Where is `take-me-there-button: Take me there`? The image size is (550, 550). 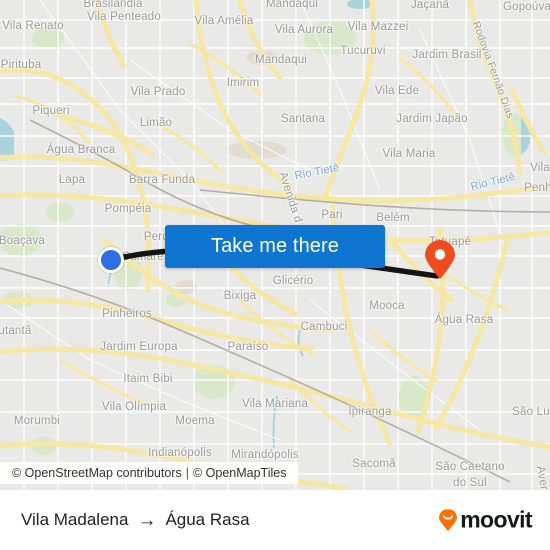
take-me-there-button: Take me there is located at coordinates (275, 246).